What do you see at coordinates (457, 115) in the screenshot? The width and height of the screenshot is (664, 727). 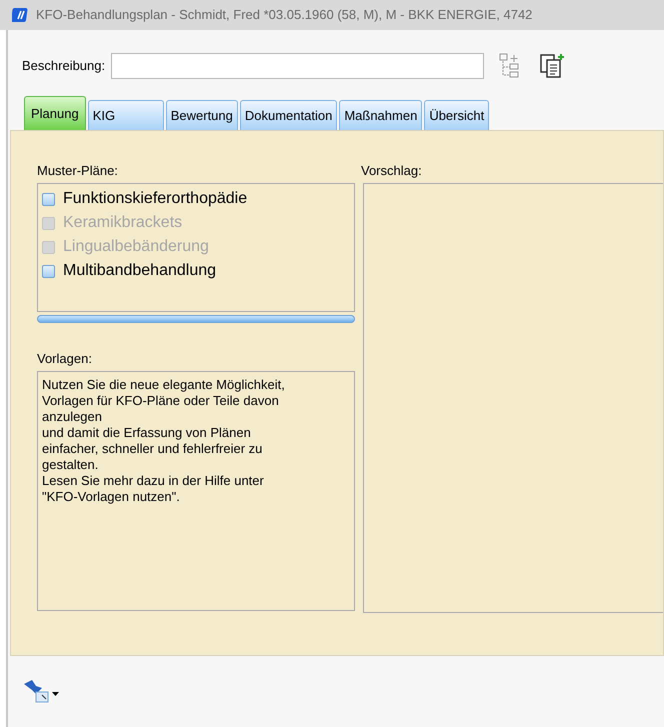 I see `tab: Übersicht` at bounding box center [457, 115].